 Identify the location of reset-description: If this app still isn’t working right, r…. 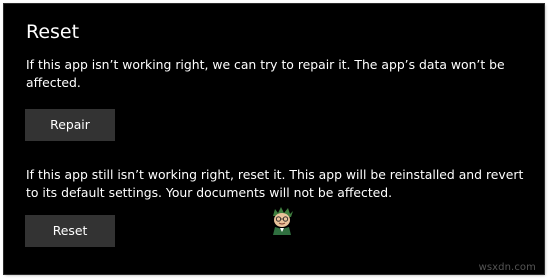
(275, 183).